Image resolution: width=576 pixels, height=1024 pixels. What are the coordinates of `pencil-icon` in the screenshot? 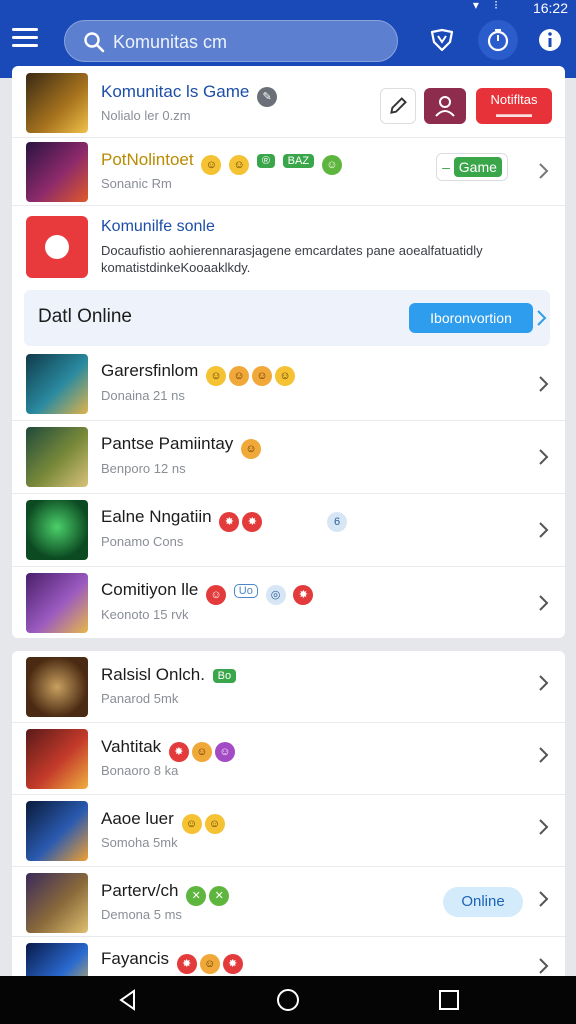 It's located at (398, 105).